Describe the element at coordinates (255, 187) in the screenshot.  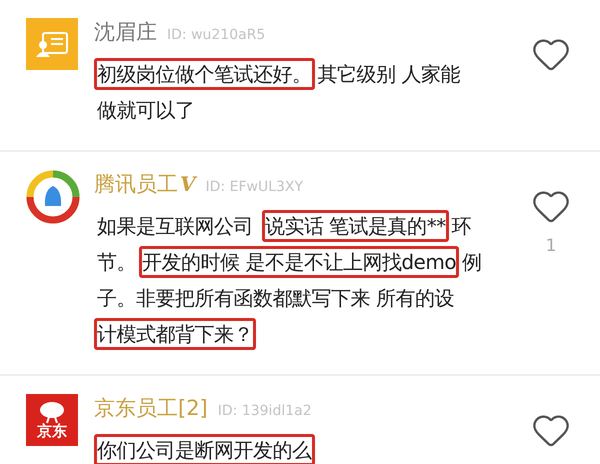
I see `user-id: ID: EFwUL3XY` at that location.